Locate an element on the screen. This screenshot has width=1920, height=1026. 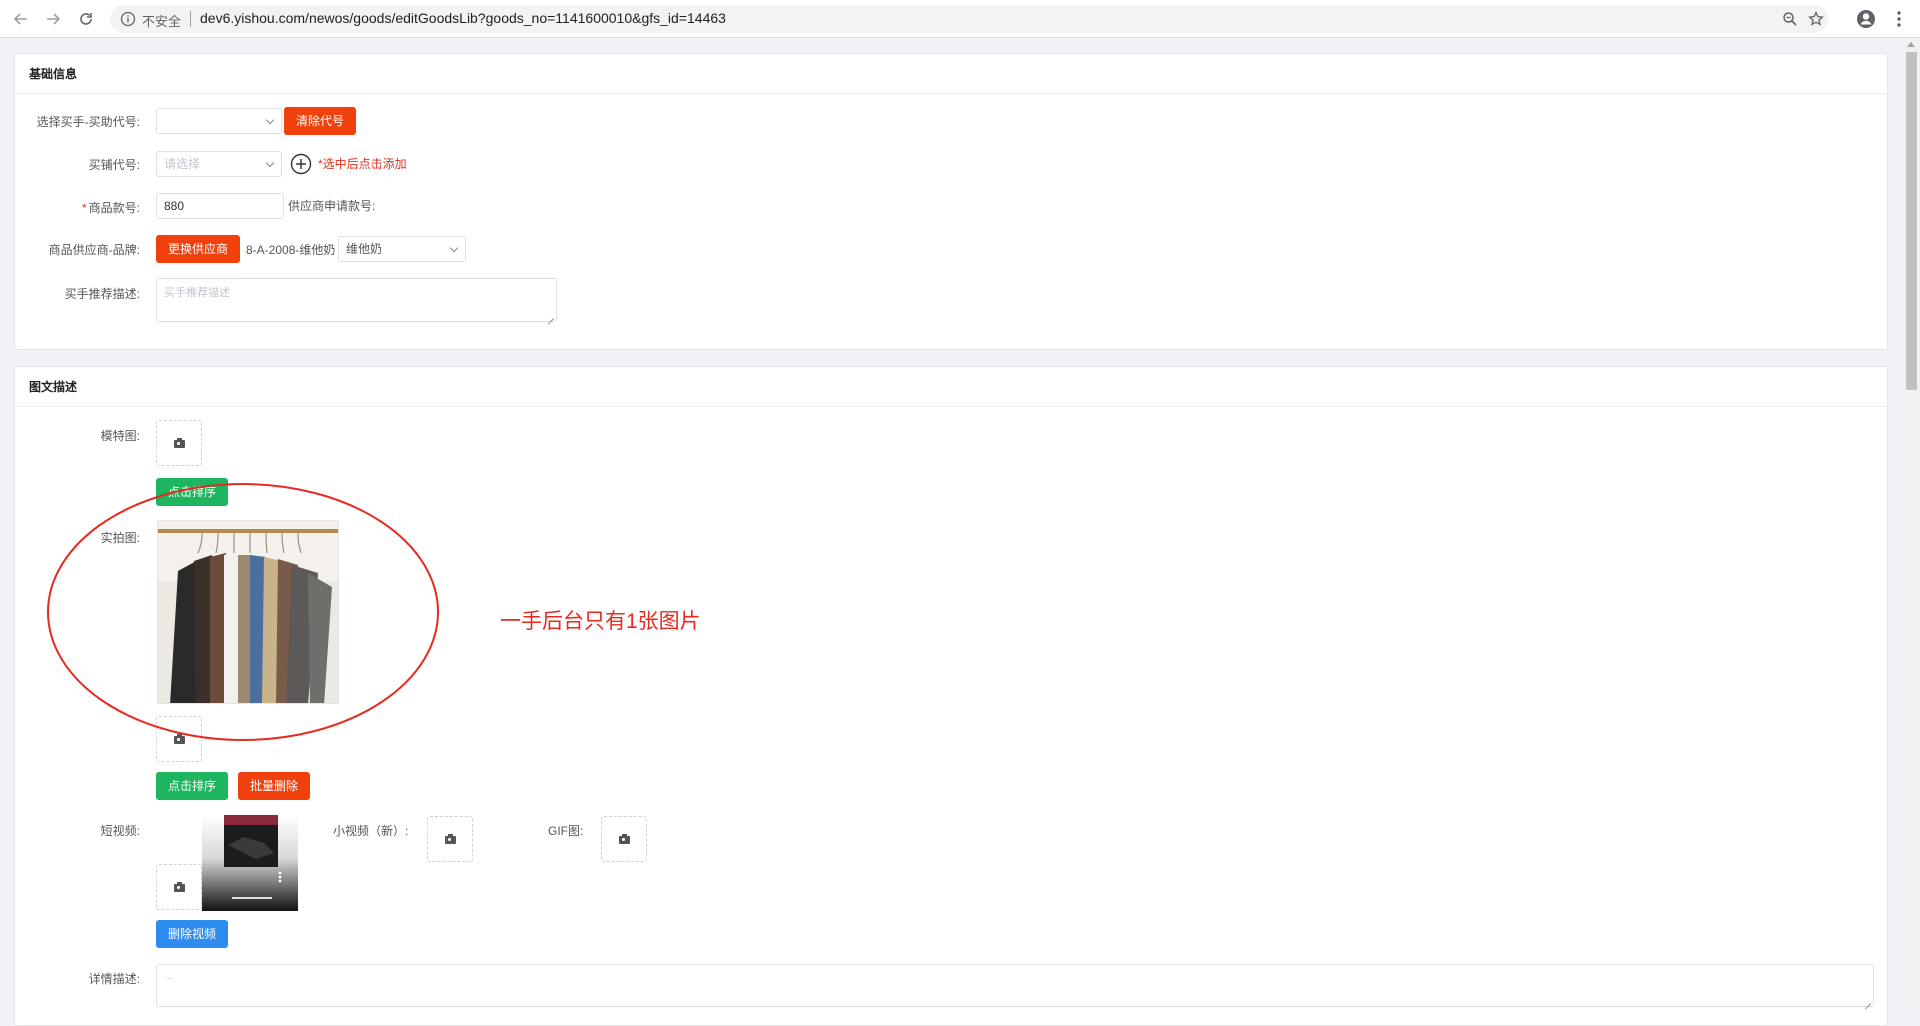
batch-delete-button: 批量删除 is located at coordinates (274, 786).